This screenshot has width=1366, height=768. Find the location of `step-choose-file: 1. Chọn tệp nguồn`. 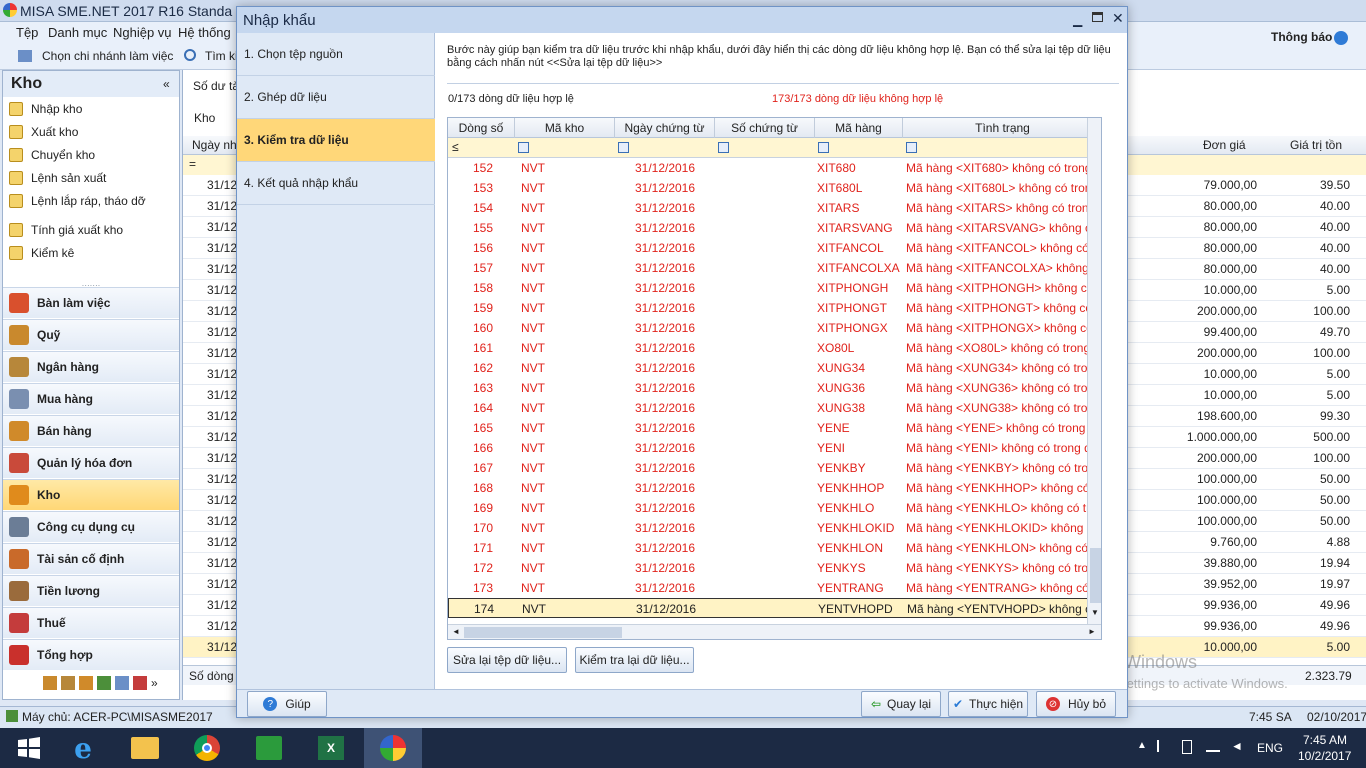

step-choose-file: 1. Chọn tệp nguồn is located at coordinates (336, 54).